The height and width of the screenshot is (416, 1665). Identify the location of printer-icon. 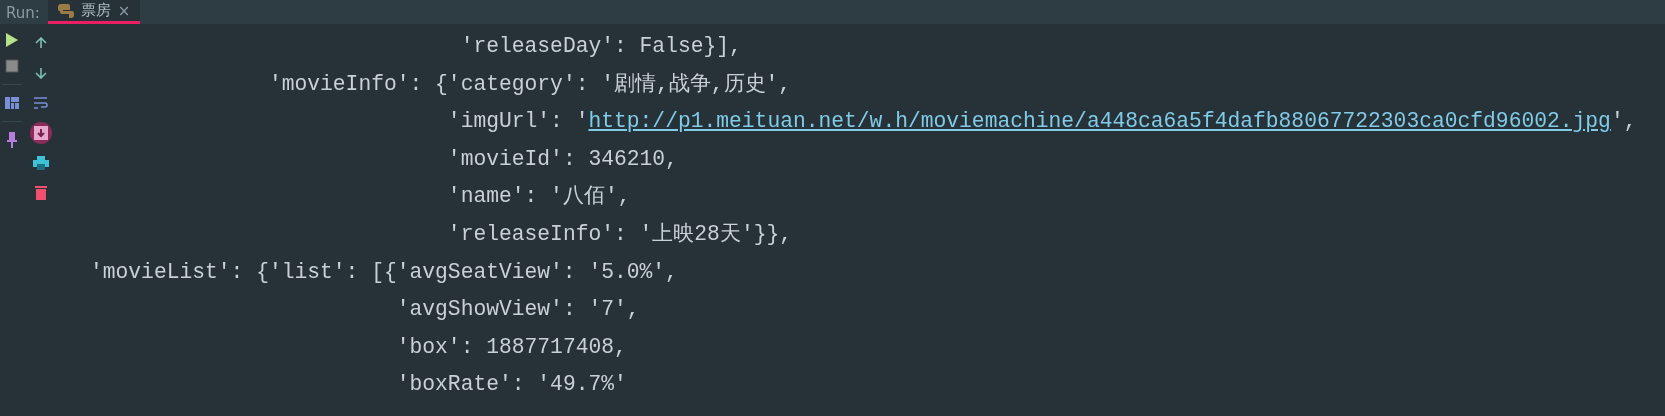
(41, 163).